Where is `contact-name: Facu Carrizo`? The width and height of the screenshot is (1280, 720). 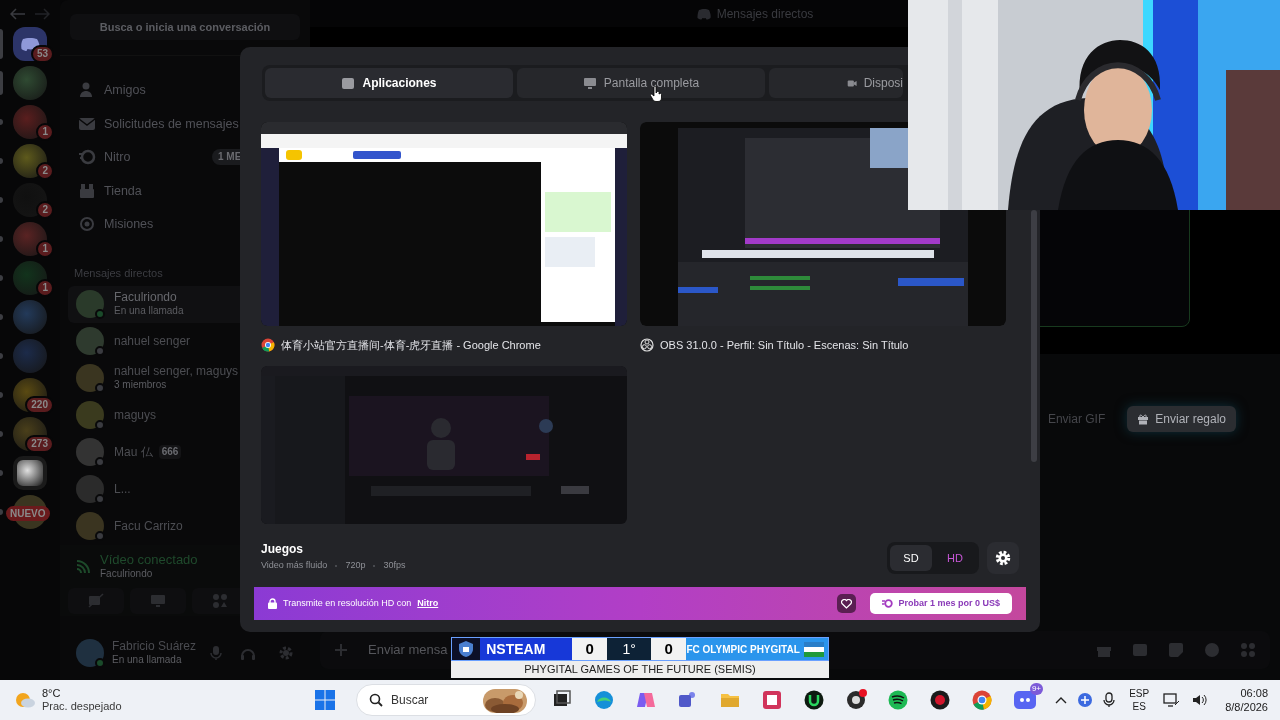
contact-name: Facu Carrizo is located at coordinates (148, 526).